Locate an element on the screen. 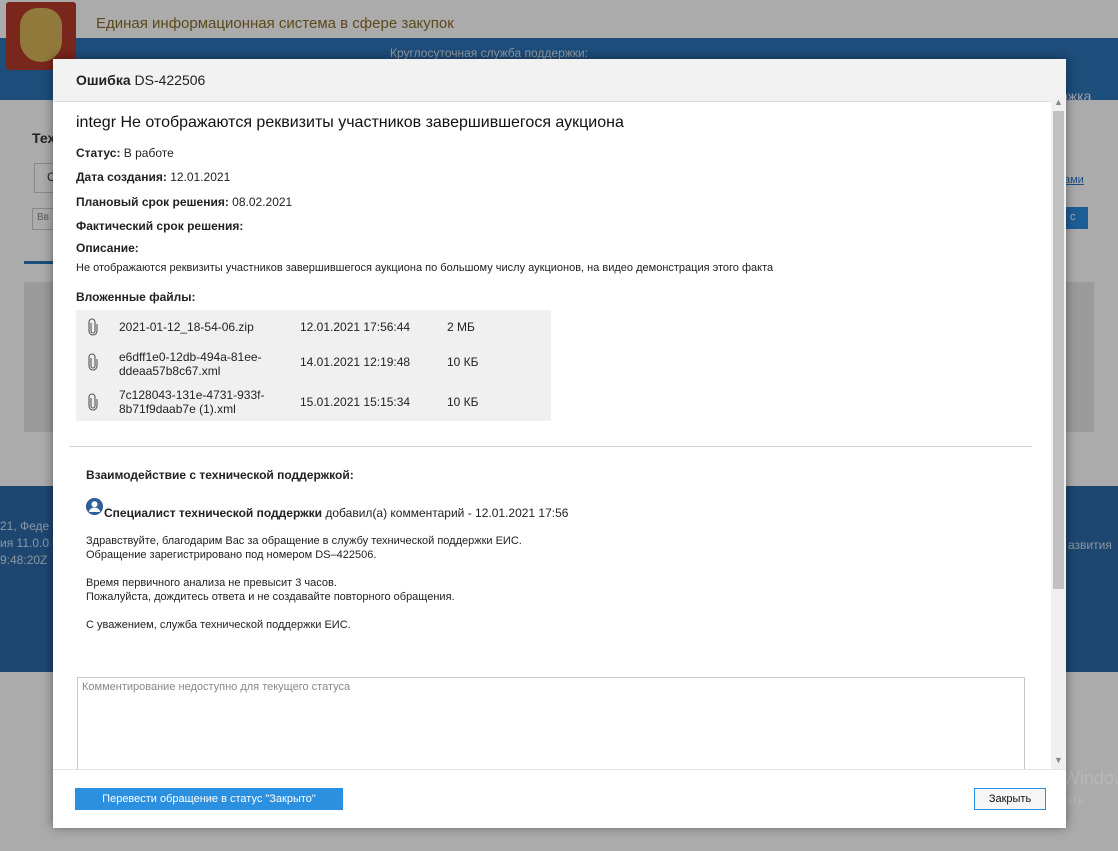  interaction-label: Взаимодействие с технической поддержкой: is located at coordinates (220, 475).